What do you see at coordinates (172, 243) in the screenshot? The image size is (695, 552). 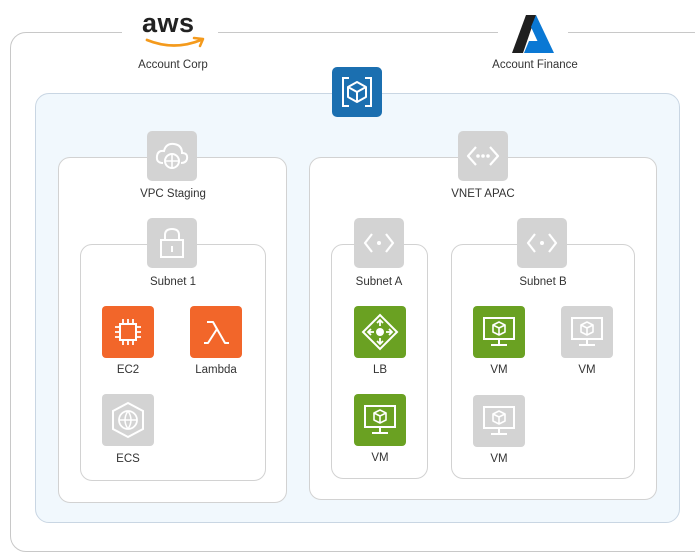 I see `lock-icon` at bounding box center [172, 243].